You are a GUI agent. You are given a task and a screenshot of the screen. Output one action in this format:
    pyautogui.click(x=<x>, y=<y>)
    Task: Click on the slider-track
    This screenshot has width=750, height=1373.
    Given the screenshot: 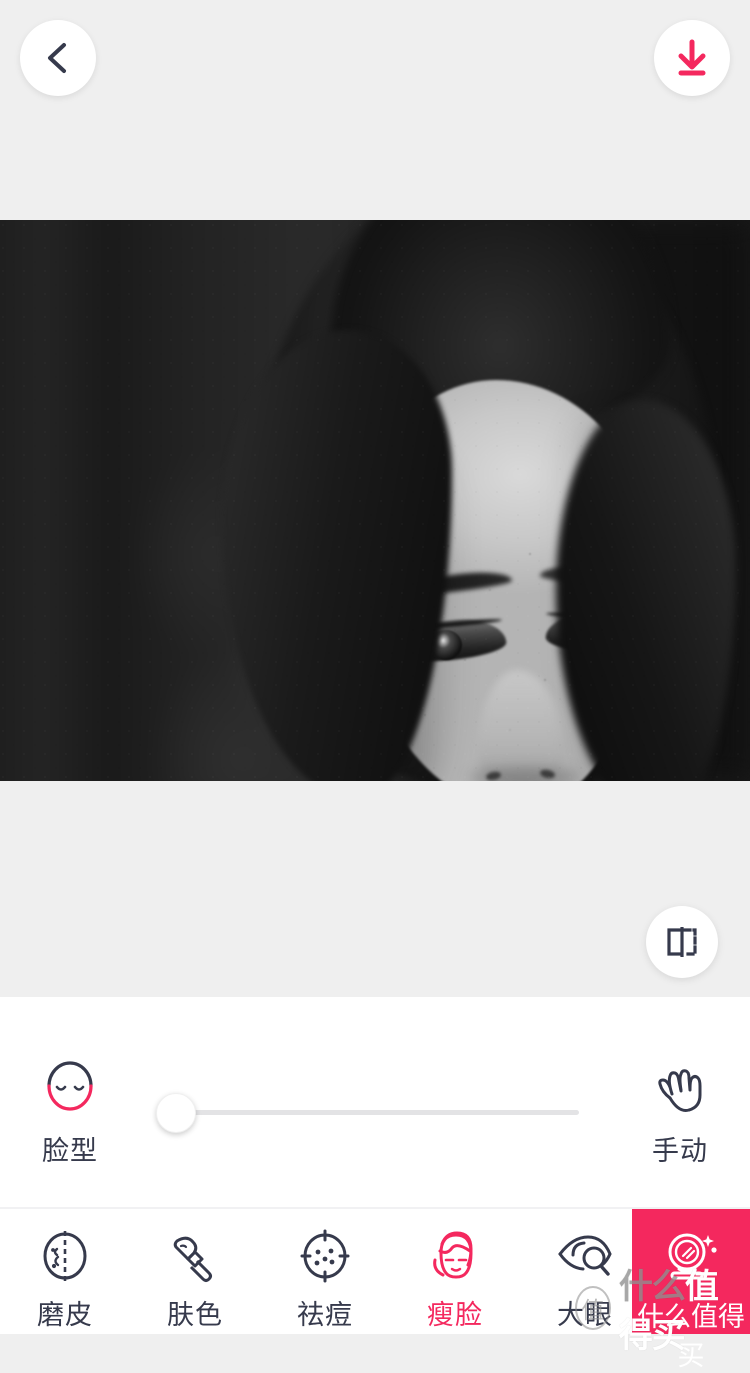 What is the action you would take?
    pyautogui.click(x=367, y=1112)
    